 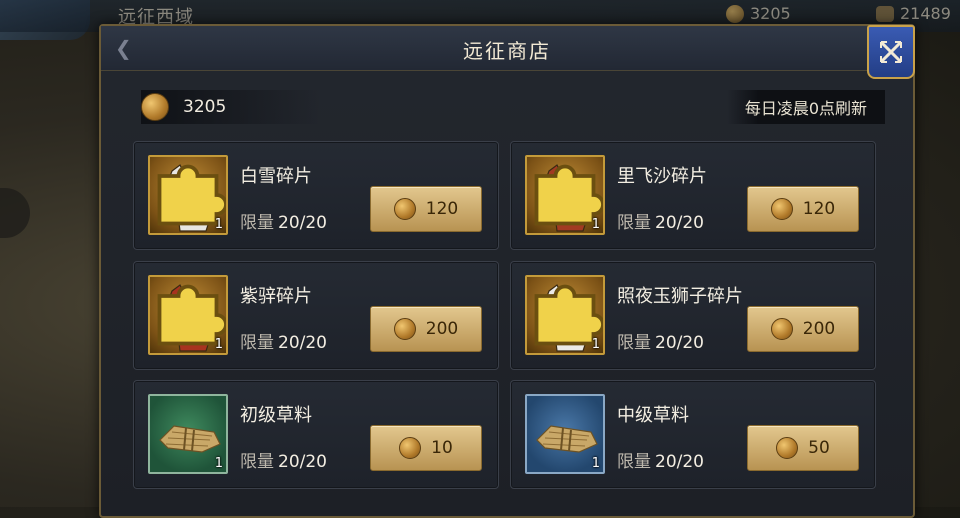 What do you see at coordinates (770, 13) in the screenshot?
I see `background-coin-amount: 3205` at bounding box center [770, 13].